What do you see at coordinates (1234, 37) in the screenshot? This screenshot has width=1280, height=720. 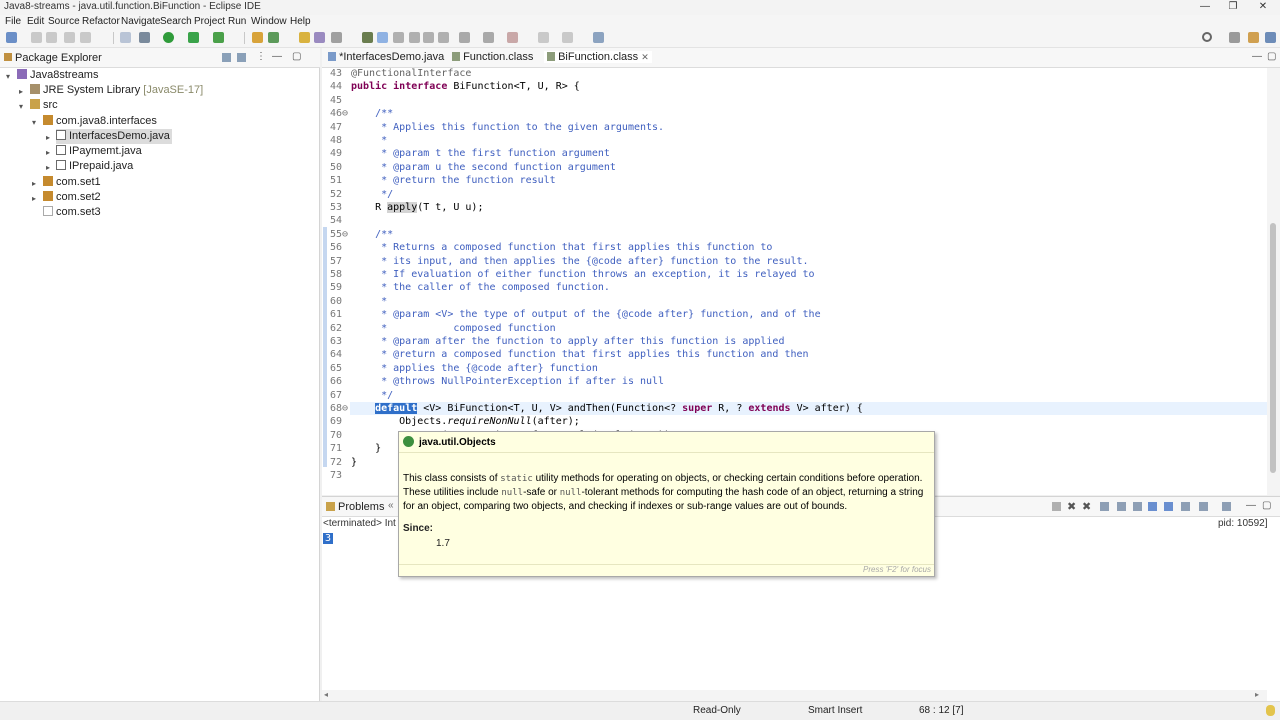 I see `open-perspective-icon` at bounding box center [1234, 37].